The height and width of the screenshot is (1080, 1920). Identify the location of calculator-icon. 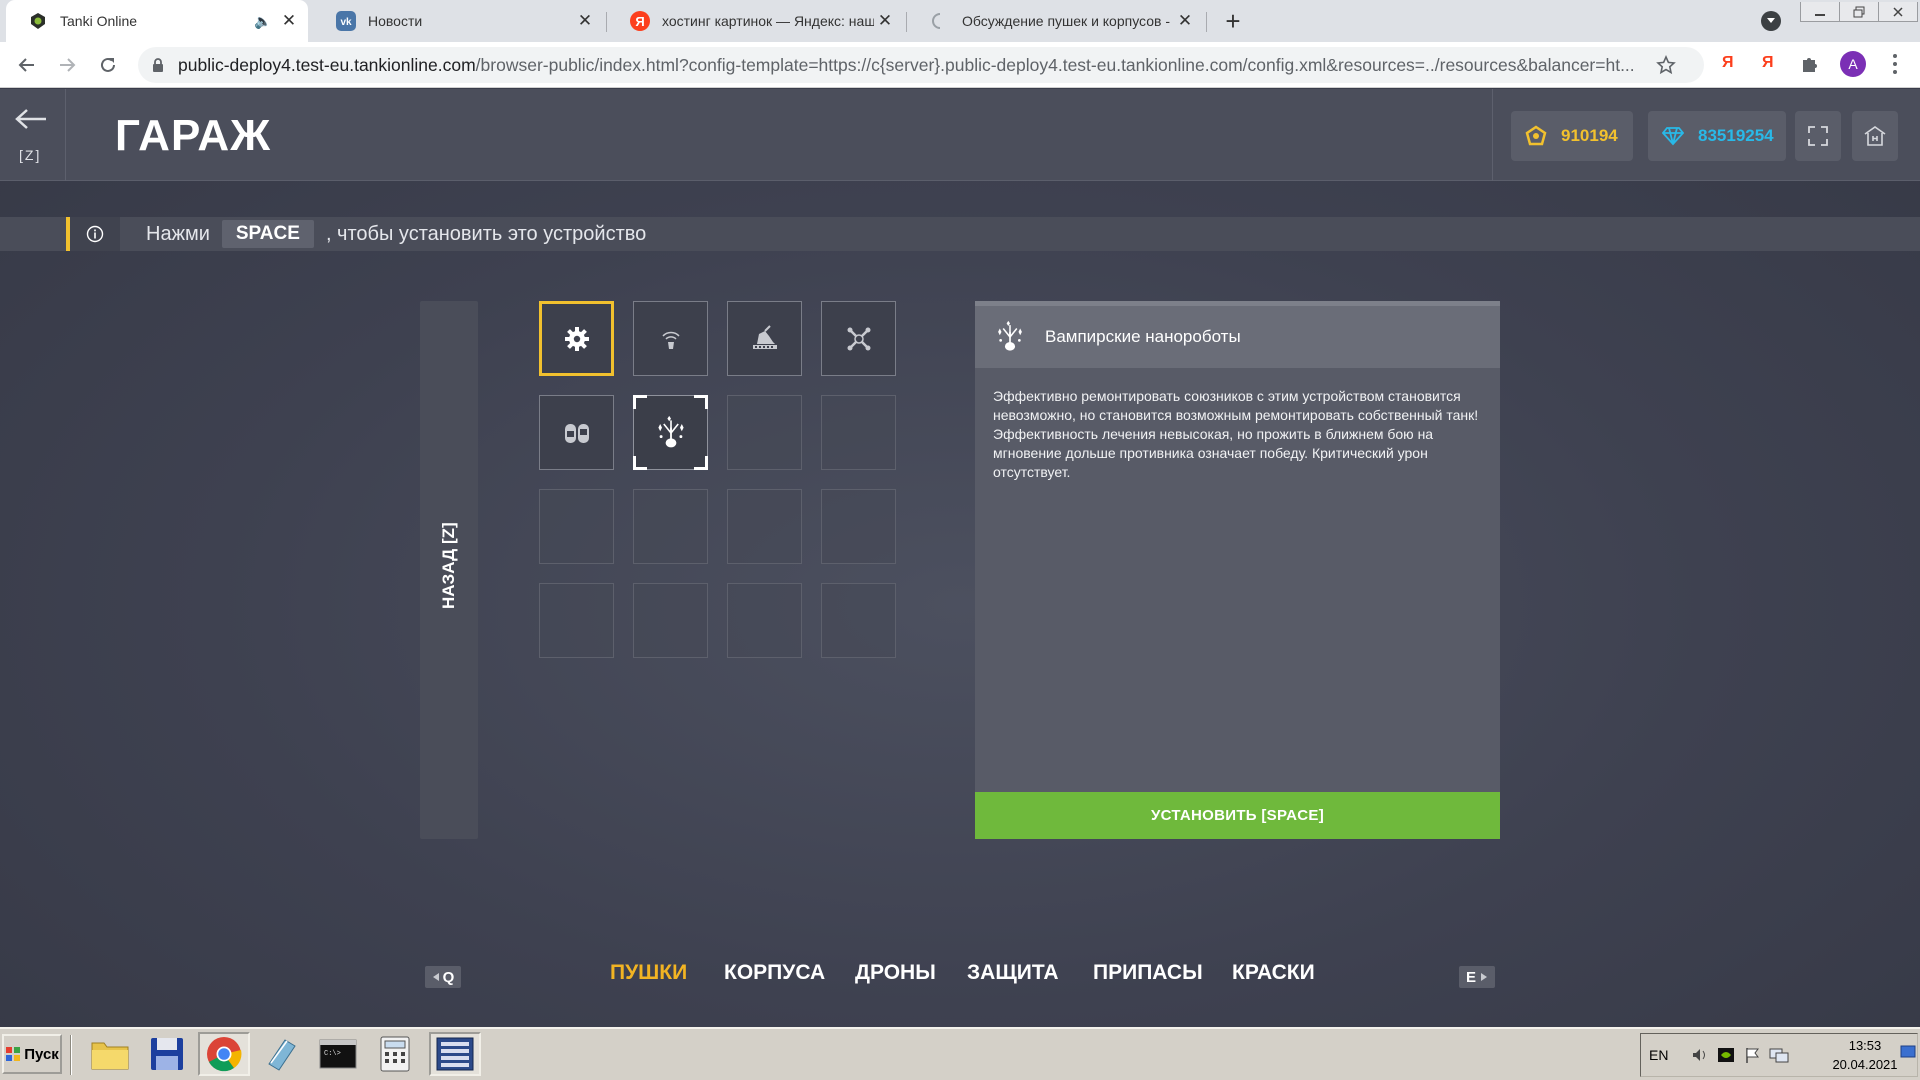
(395, 1054).